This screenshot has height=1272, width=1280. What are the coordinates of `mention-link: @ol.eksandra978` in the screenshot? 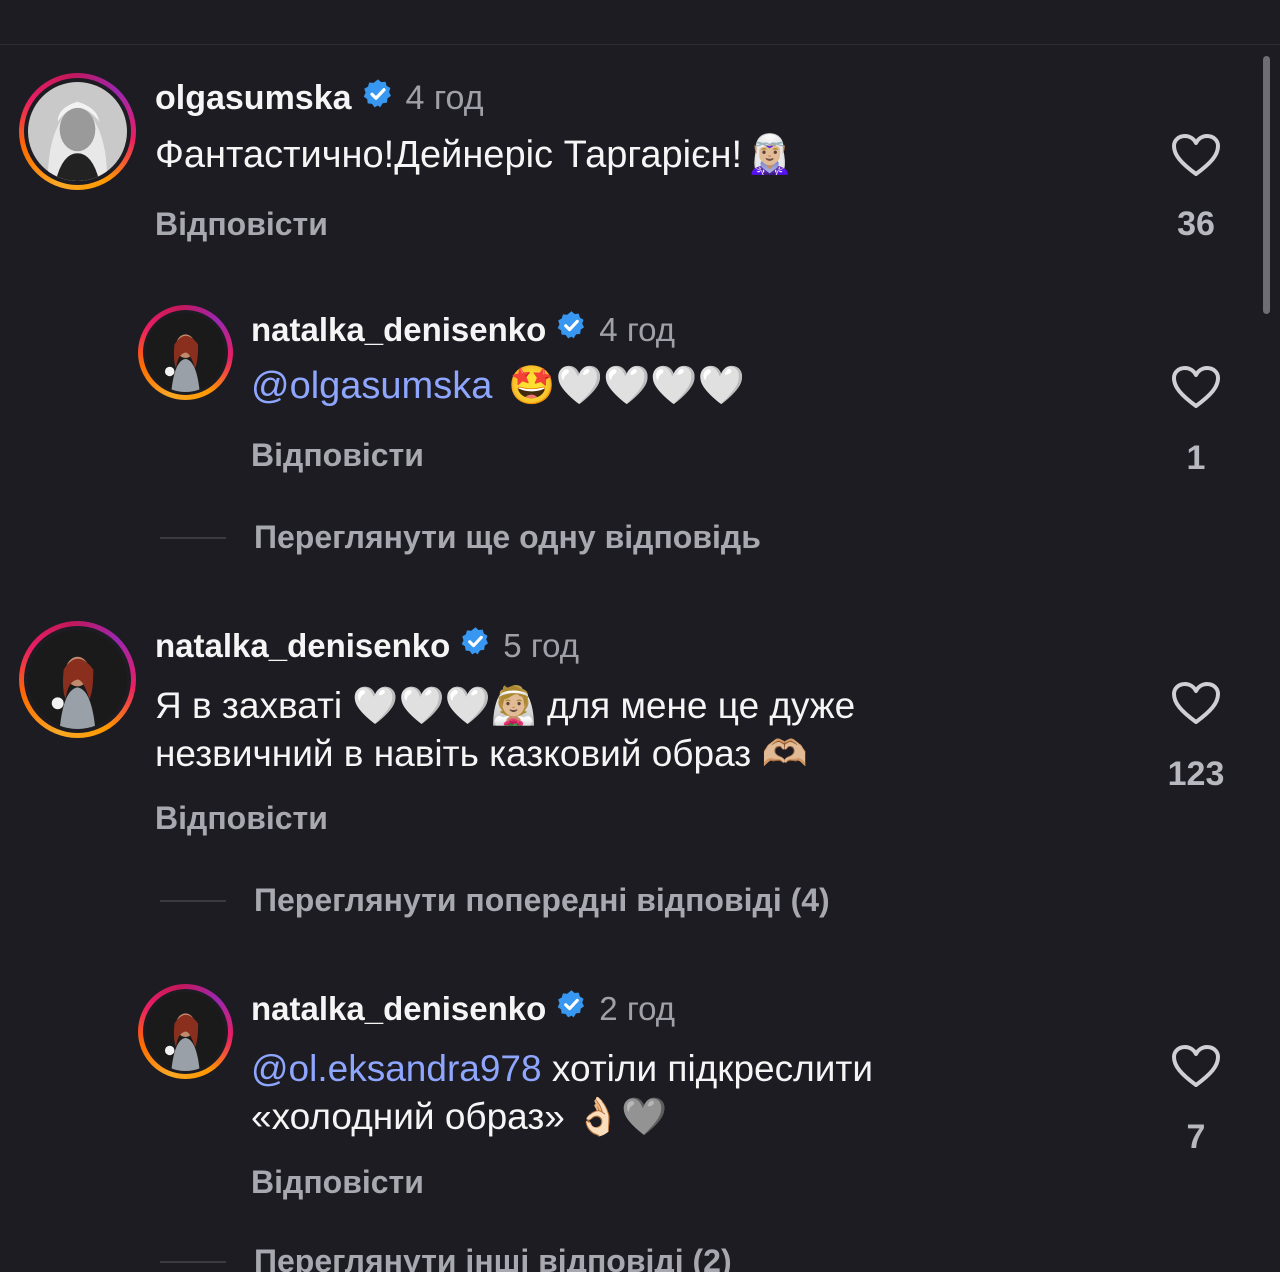 It's located at (396, 1068).